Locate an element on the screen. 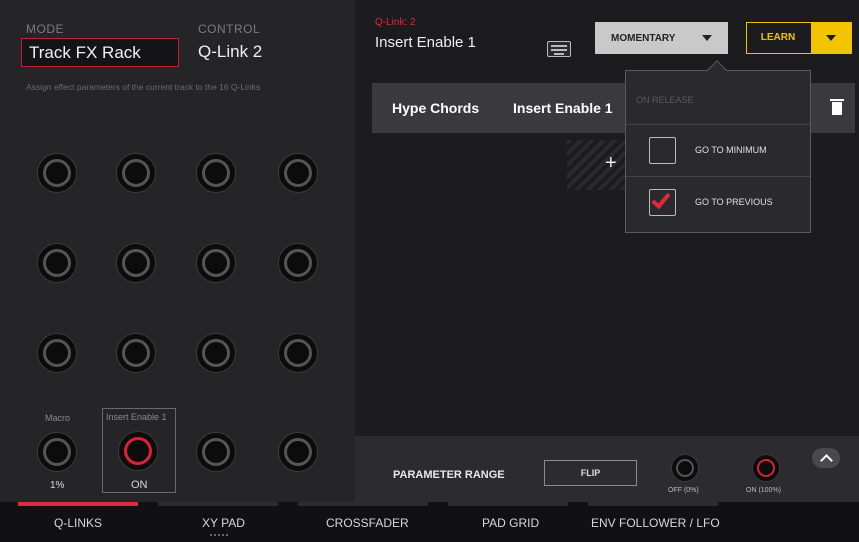  parameter-range-label: PARAMETER RANGE is located at coordinates (449, 475).